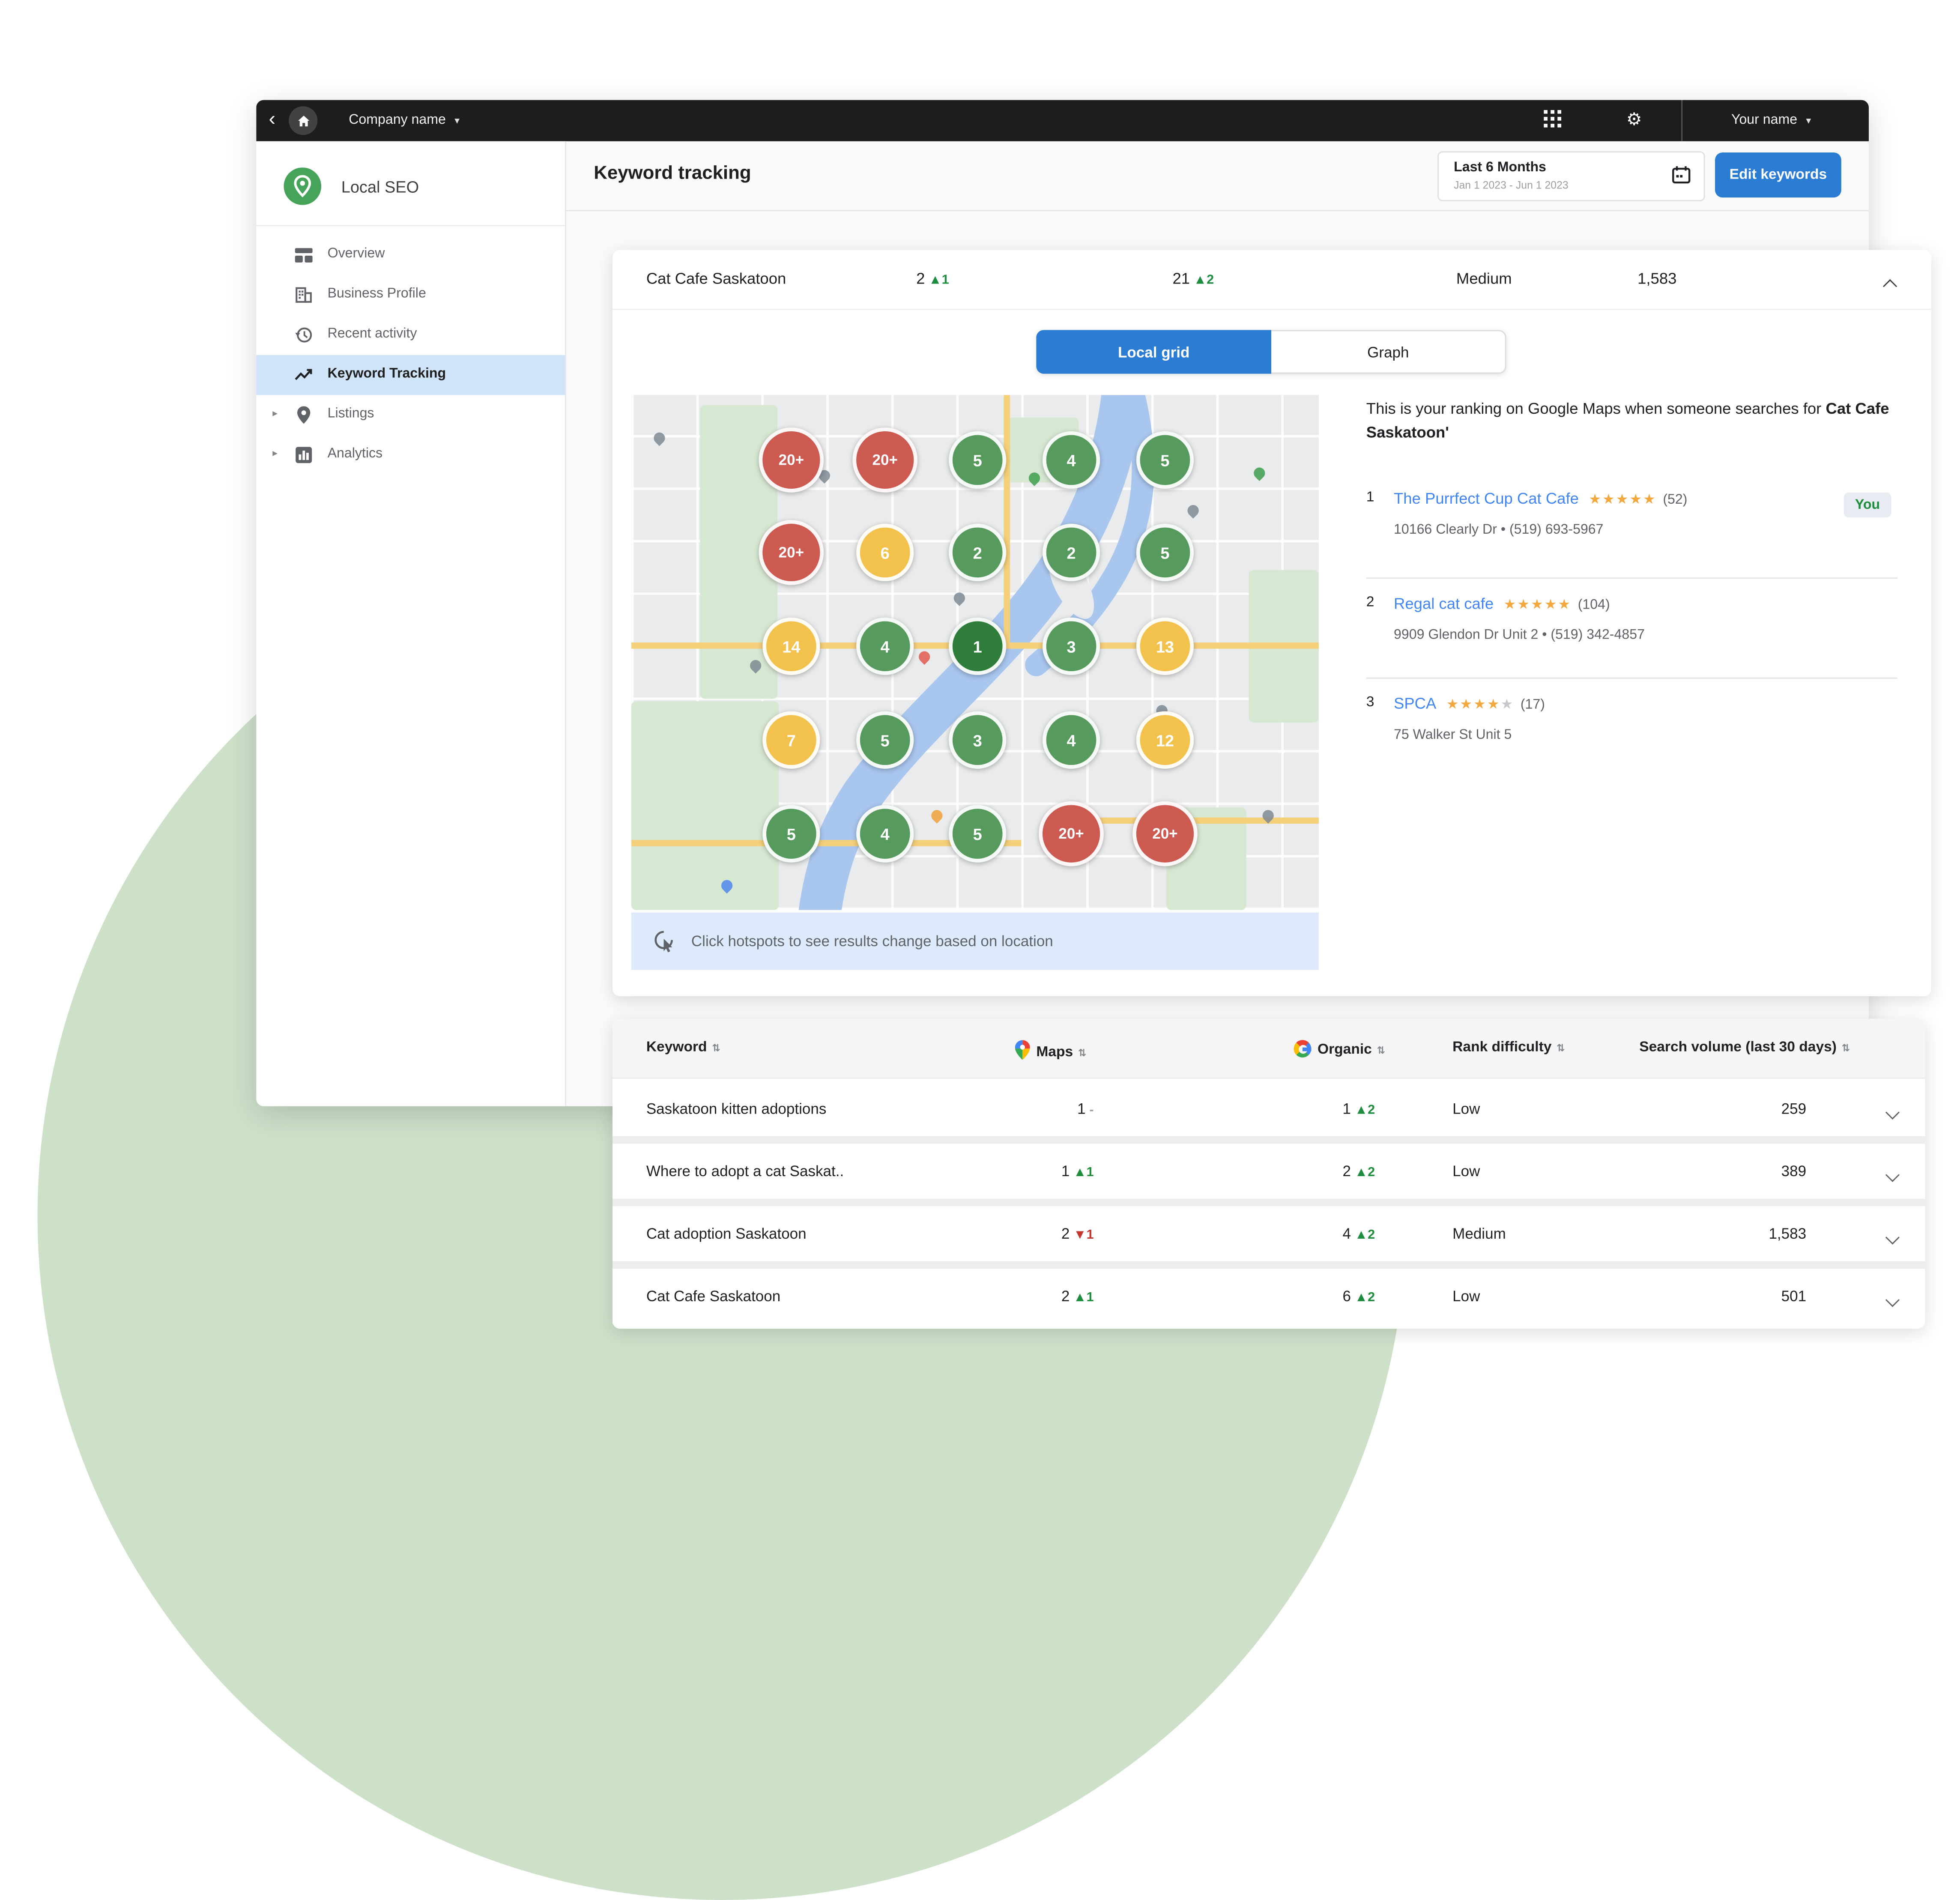 The width and height of the screenshot is (1960, 1900). I want to click on organic-rank-cell: 1 ▲2, so click(1358, 1109).